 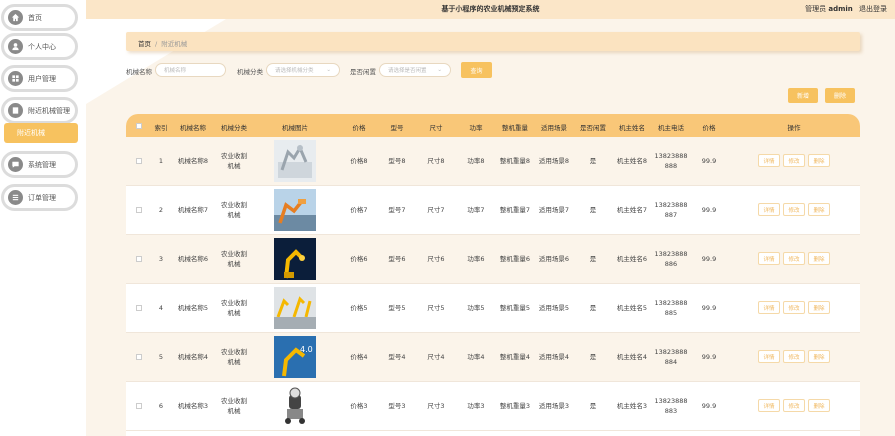 I want to click on column-header: 机主姓名, so click(x=632, y=128).